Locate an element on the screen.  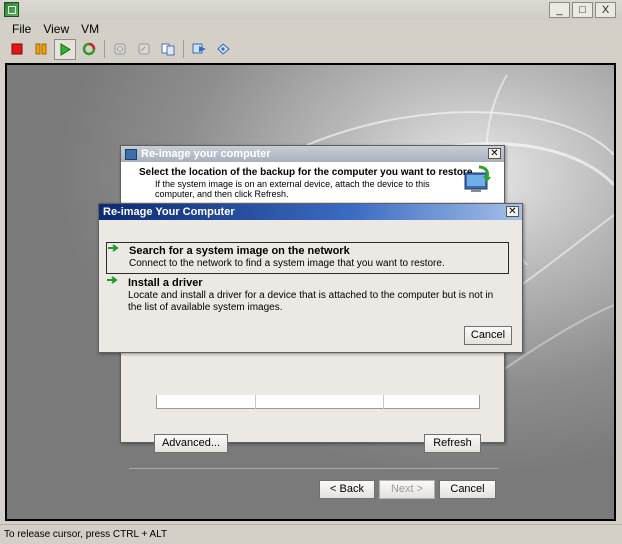
reset-button is located at coordinates (89, 49).